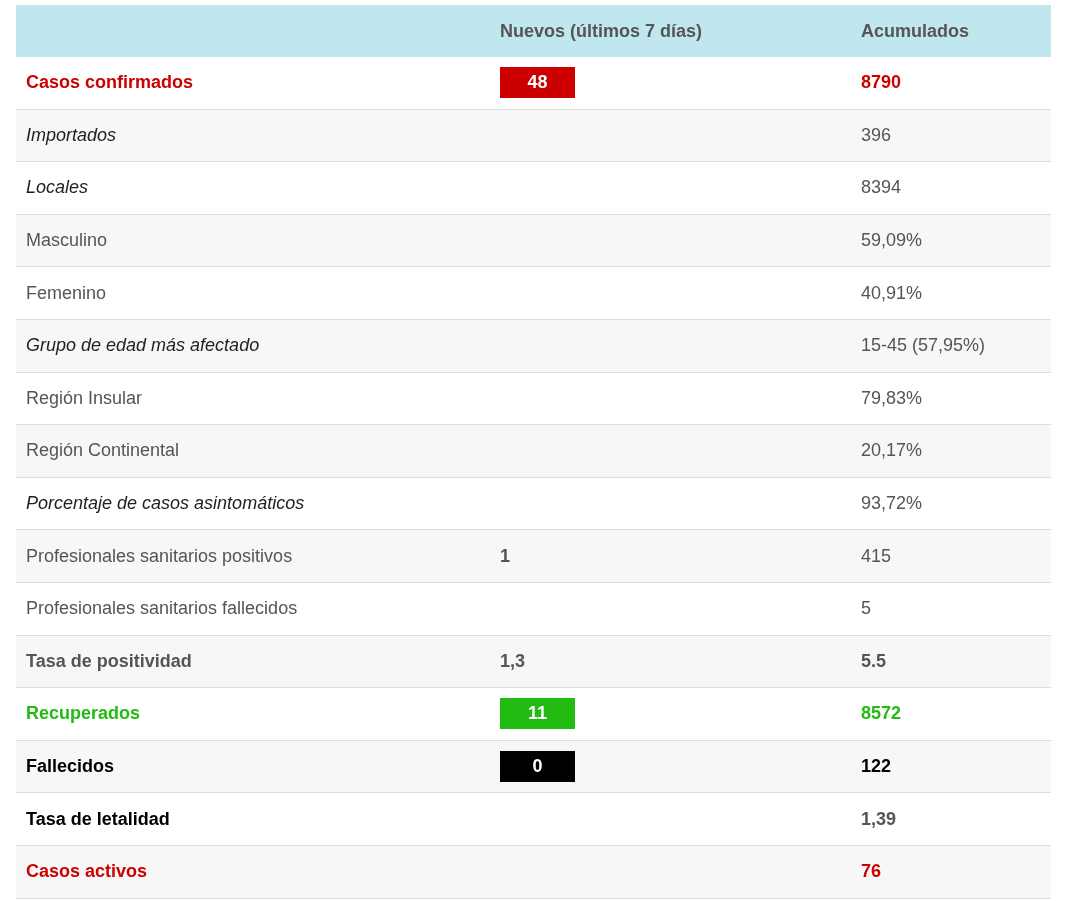 The width and height of the screenshot is (1071, 901). I want to click on row-label: Recuperados, so click(83, 713).